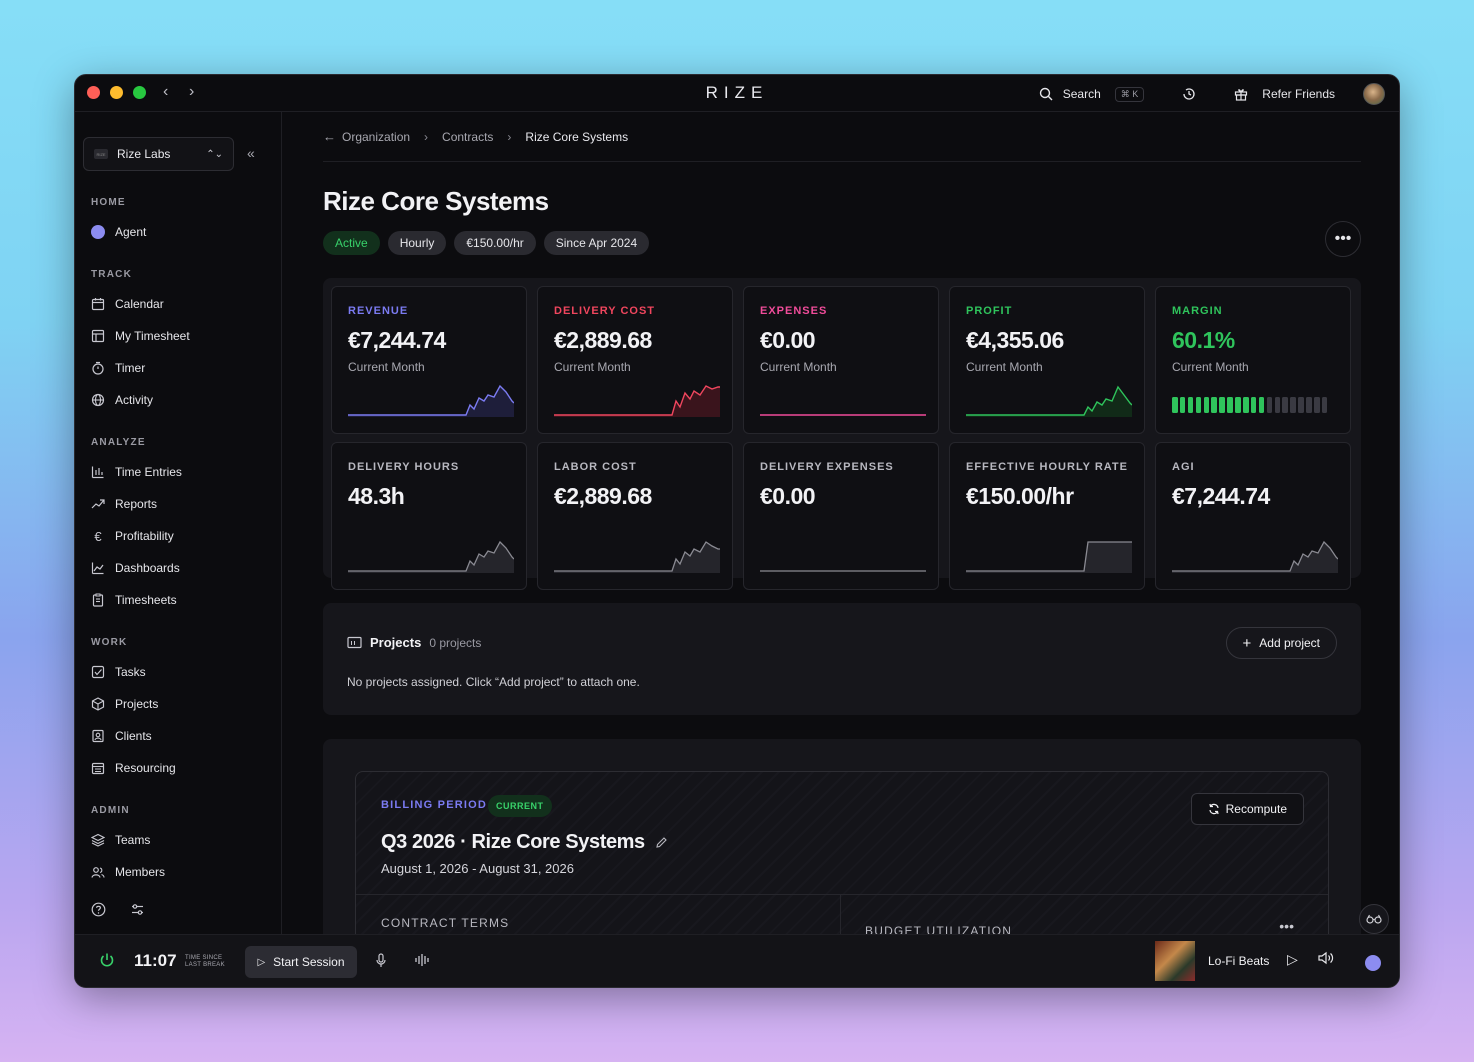  What do you see at coordinates (144, 536) in the screenshot?
I see `sidebar-item-label: Profitability` at bounding box center [144, 536].